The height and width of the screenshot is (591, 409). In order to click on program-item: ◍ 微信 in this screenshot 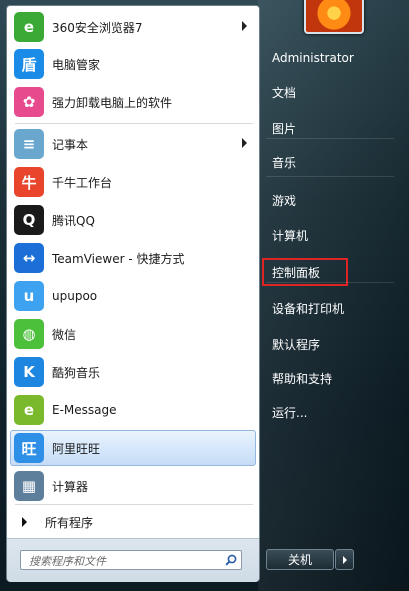, I will do `click(133, 334)`.